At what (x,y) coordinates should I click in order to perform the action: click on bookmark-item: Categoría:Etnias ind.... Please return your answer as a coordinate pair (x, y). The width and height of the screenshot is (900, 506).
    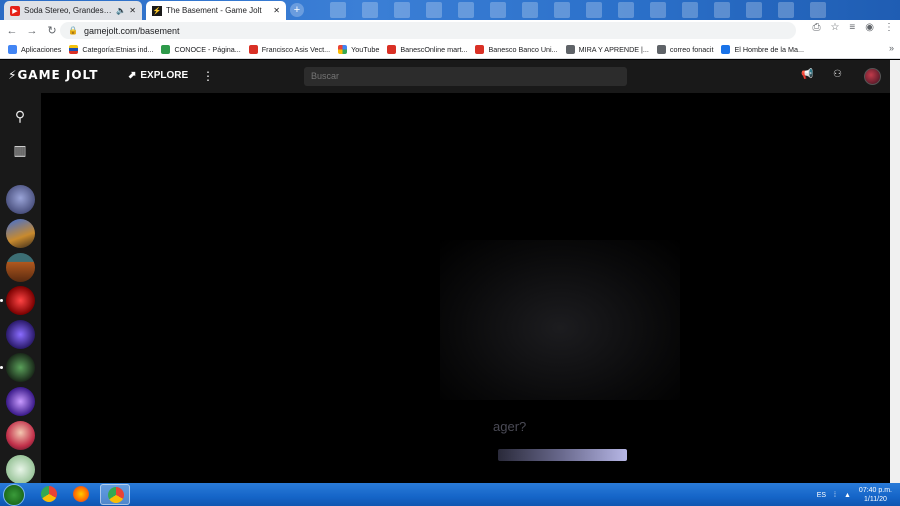
    Looking at the image, I should click on (111, 49).